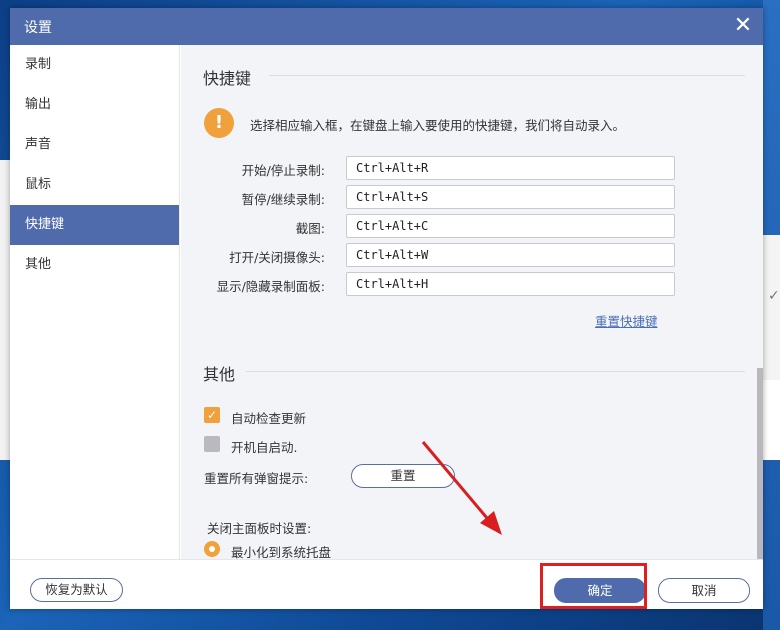 The image size is (780, 630). What do you see at coordinates (510, 168) in the screenshot?
I see `hotkey-input-start-stop: Ctrl+Alt+R` at bounding box center [510, 168].